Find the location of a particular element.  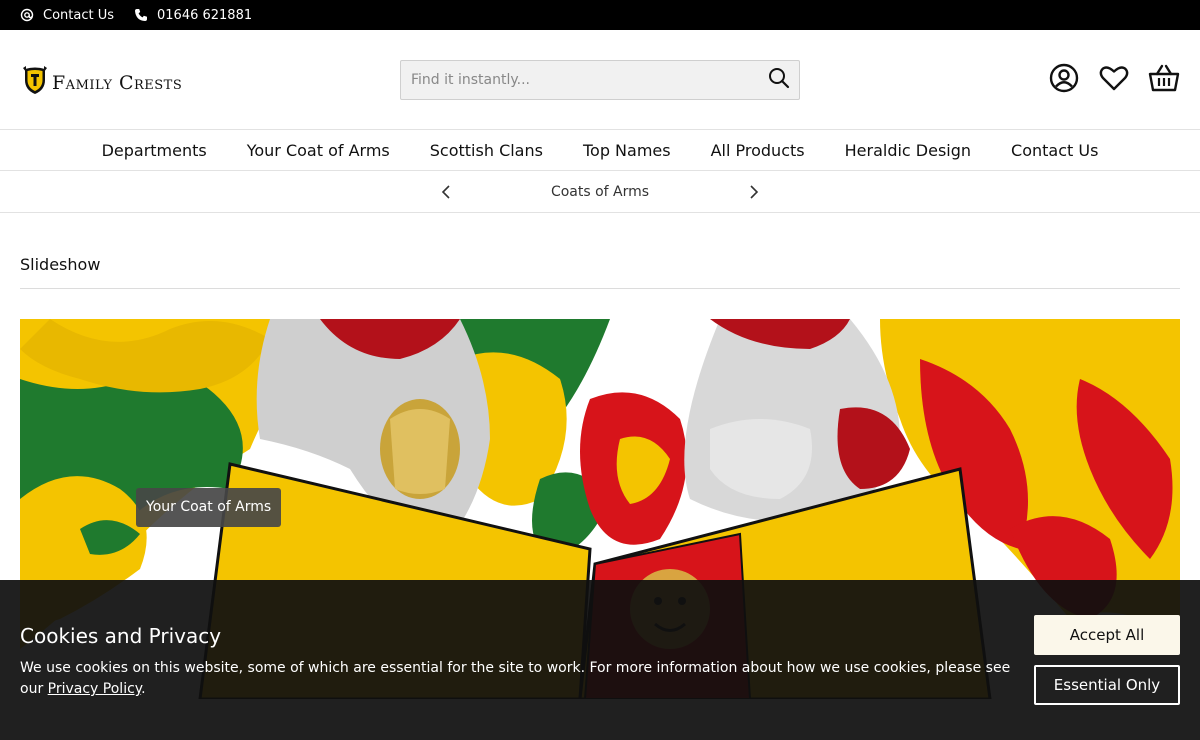

nav-all-products: All Products is located at coordinates (758, 150).